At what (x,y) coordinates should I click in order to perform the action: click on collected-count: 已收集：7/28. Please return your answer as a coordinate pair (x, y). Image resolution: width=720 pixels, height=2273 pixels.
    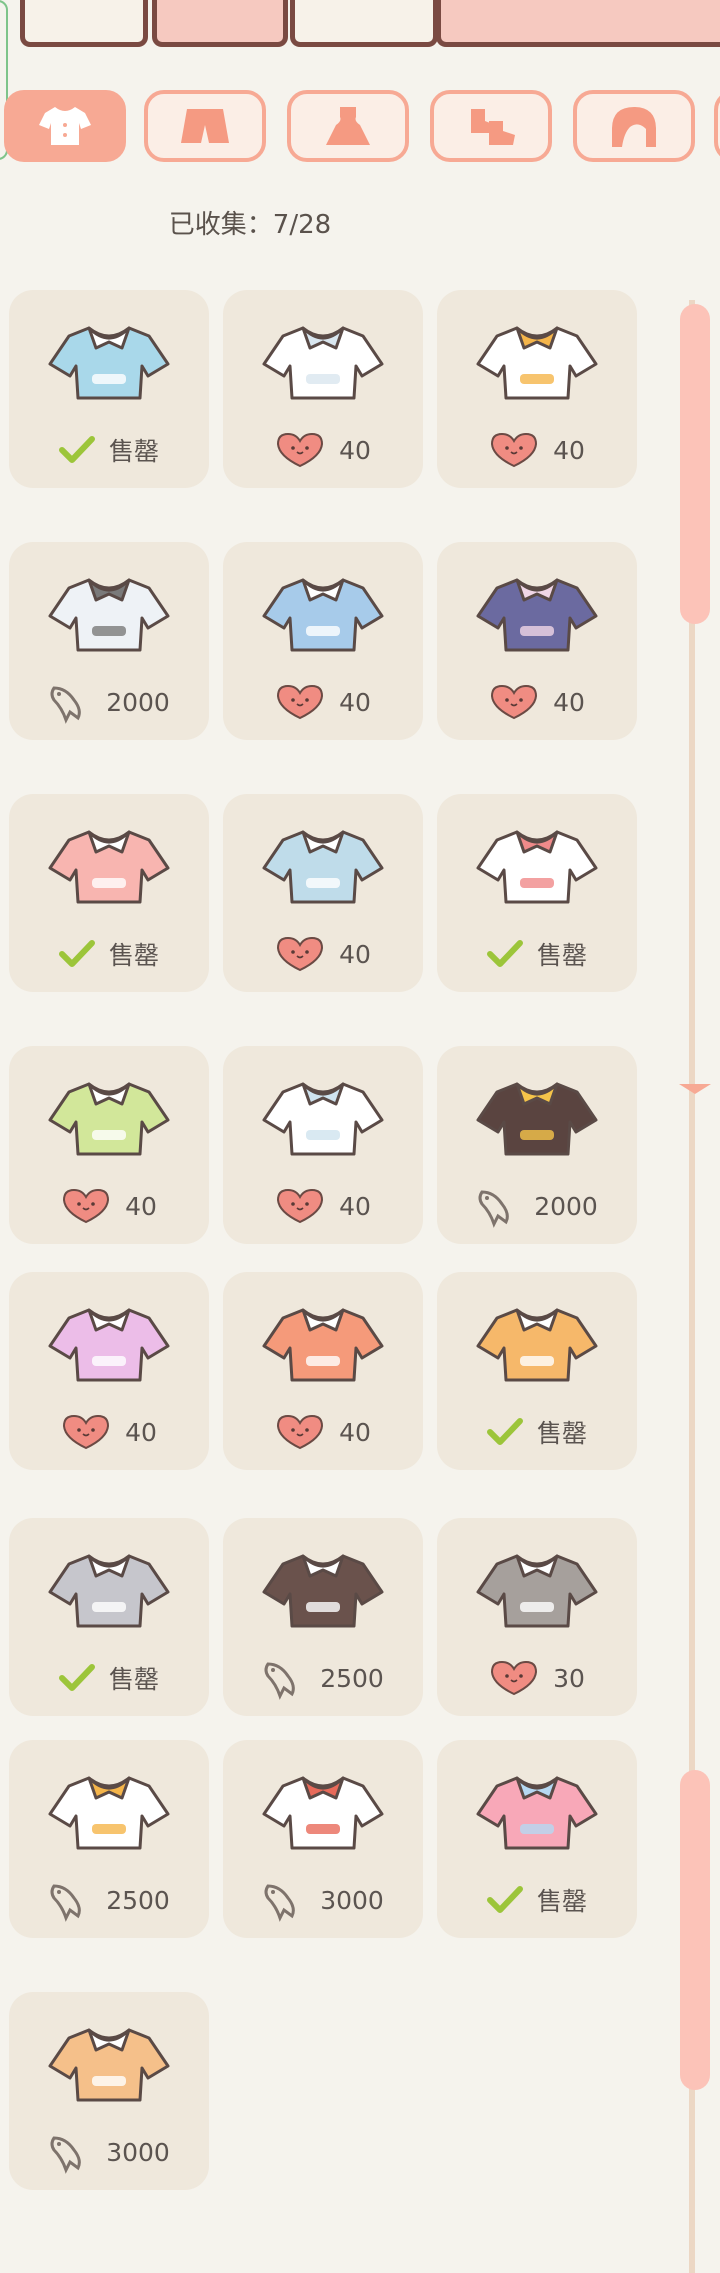
    Looking at the image, I should click on (250, 225).